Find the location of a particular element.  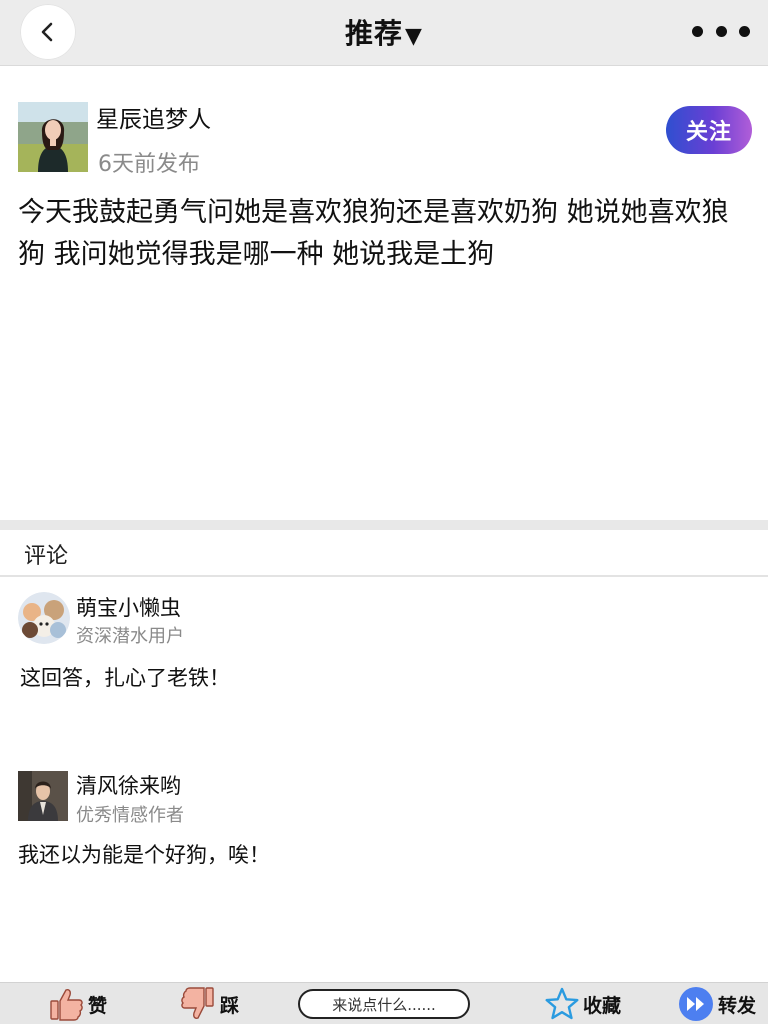

comment-item: 萌宝小懒虫 资深潜水用户 这回答，扎心了老铁！ is located at coordinates (384, 645).